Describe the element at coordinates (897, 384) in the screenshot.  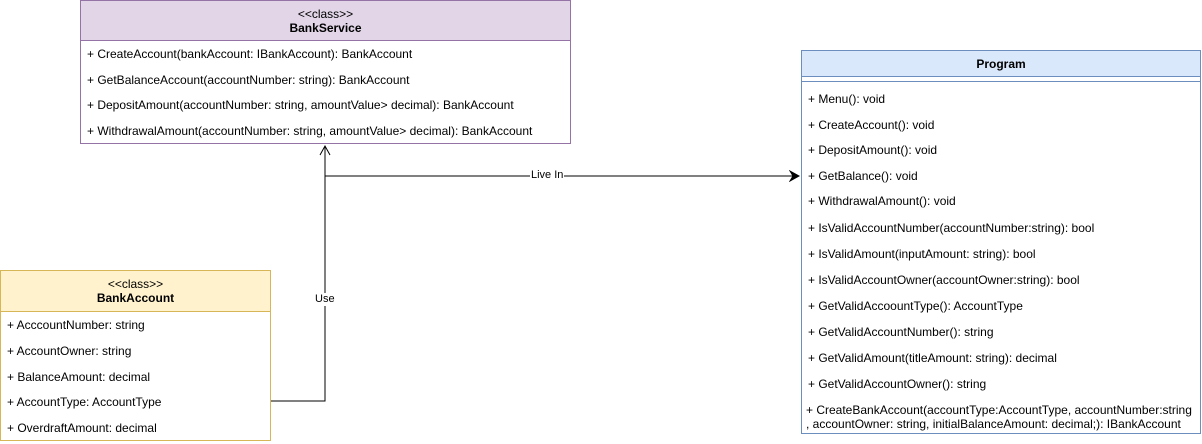
I see `class-member: + GetValidAccountOwner(): string` at that location.